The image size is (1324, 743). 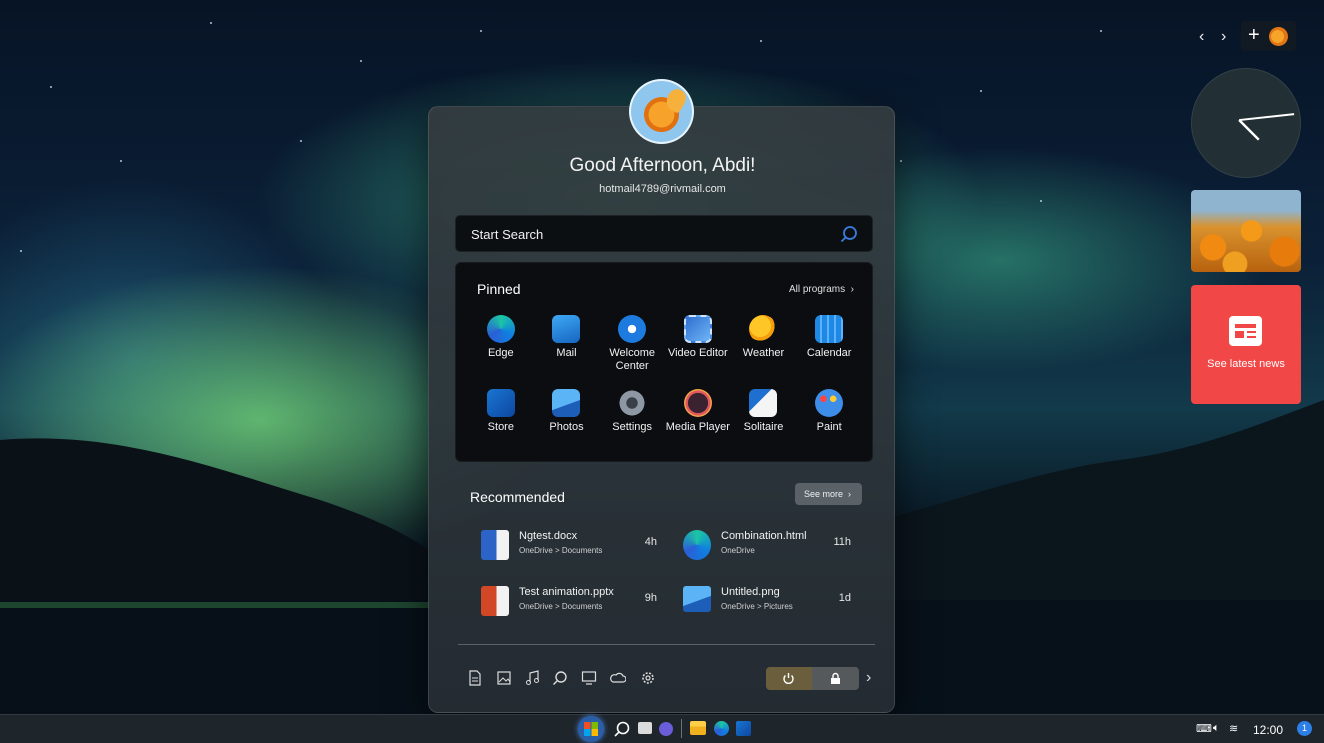 I want to click on pinned-app-photos: Photos, so click(x=567, y=420).